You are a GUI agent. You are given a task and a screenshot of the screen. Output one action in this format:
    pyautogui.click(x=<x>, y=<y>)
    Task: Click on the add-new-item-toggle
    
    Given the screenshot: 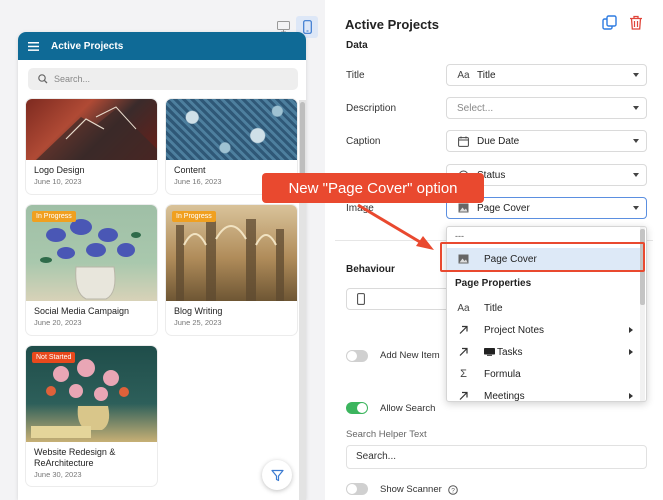 What is the action you would take?
    pyautogui.click(x=357, y=356)
    